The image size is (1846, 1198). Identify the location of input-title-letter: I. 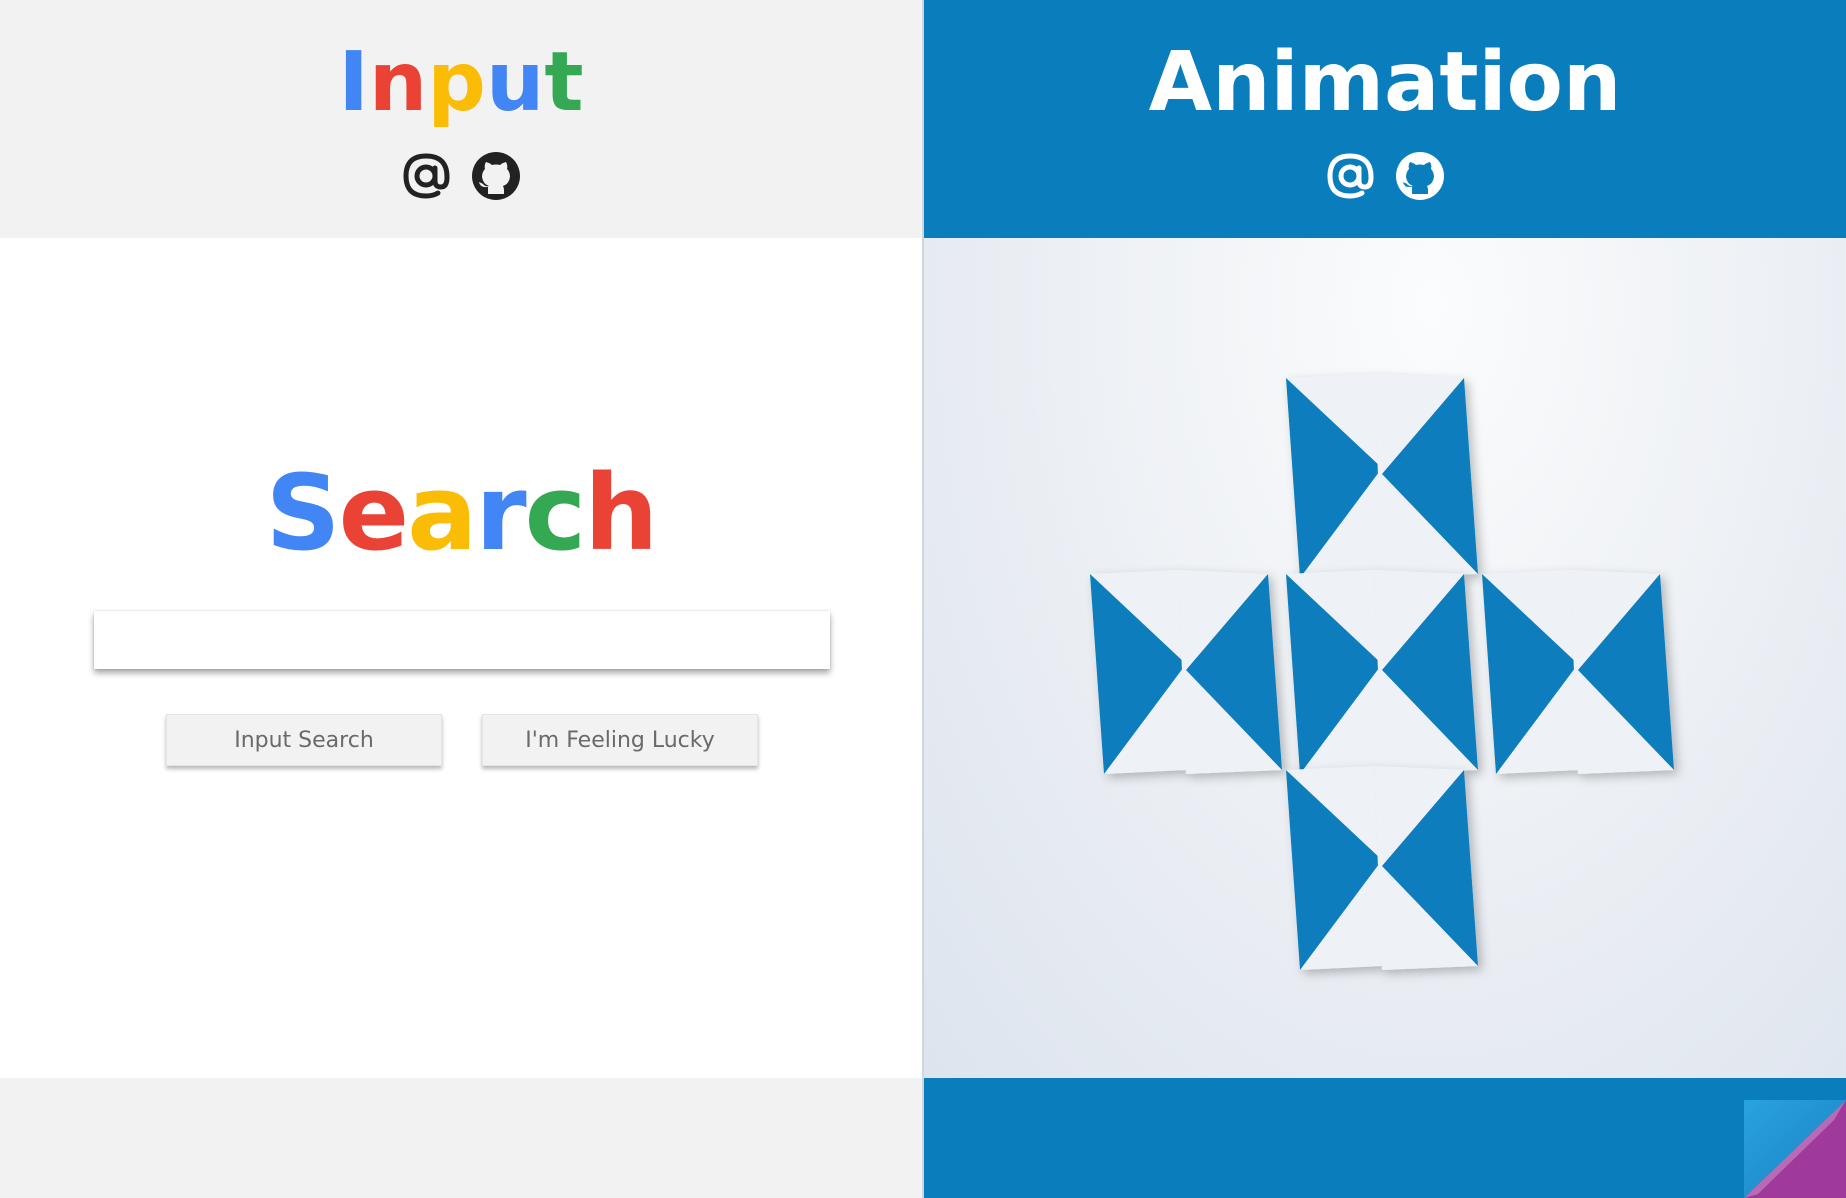
(353, 82).